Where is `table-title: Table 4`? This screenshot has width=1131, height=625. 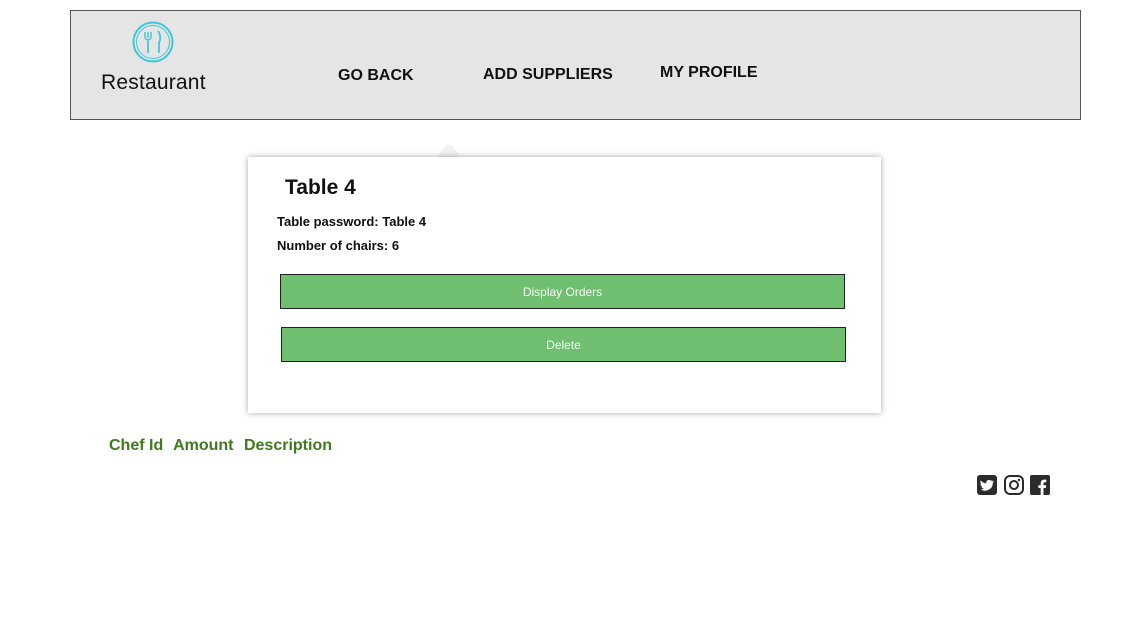
table-title: Table 4 is located at coordinates (320, 187).